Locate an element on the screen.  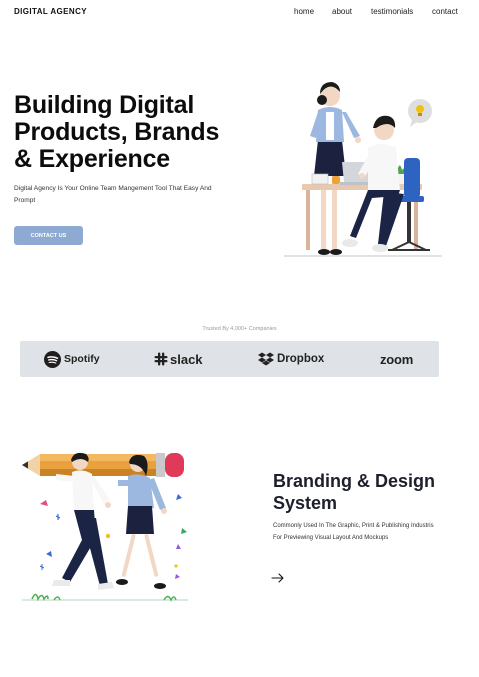
zoom-logo-text: zoom is located at coordinates (397, 359).